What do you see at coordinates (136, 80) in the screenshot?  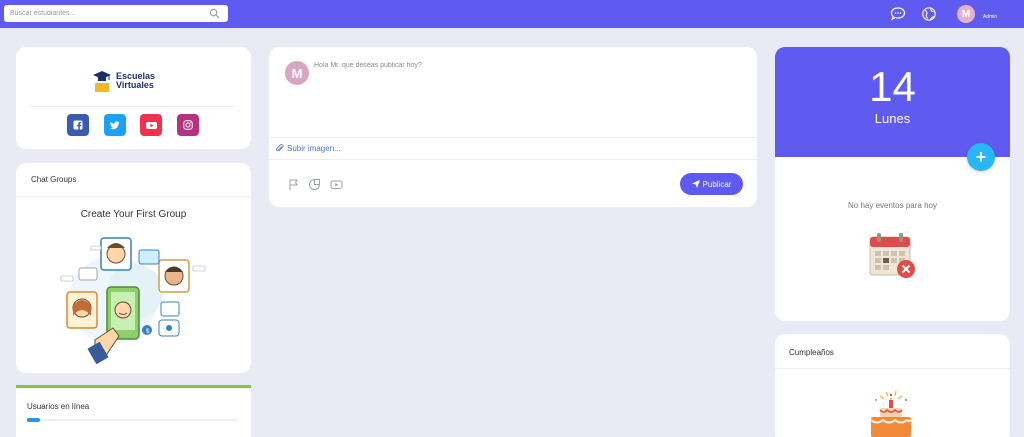 I see `logo-text: Escuelas Virtuales` at bounding box center [136, 80].